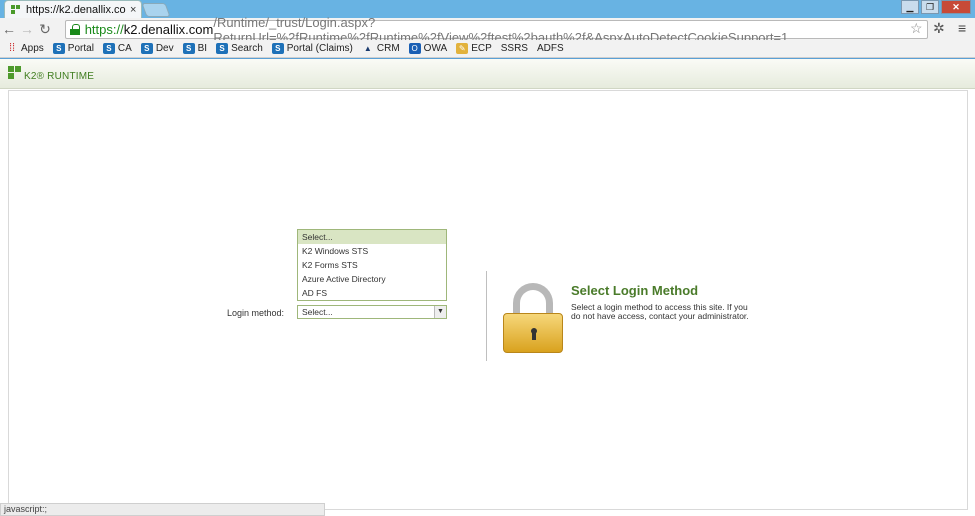 The image size is (975, 516). I want to click on login-method-select: Select... ▼, so click(372, 312).